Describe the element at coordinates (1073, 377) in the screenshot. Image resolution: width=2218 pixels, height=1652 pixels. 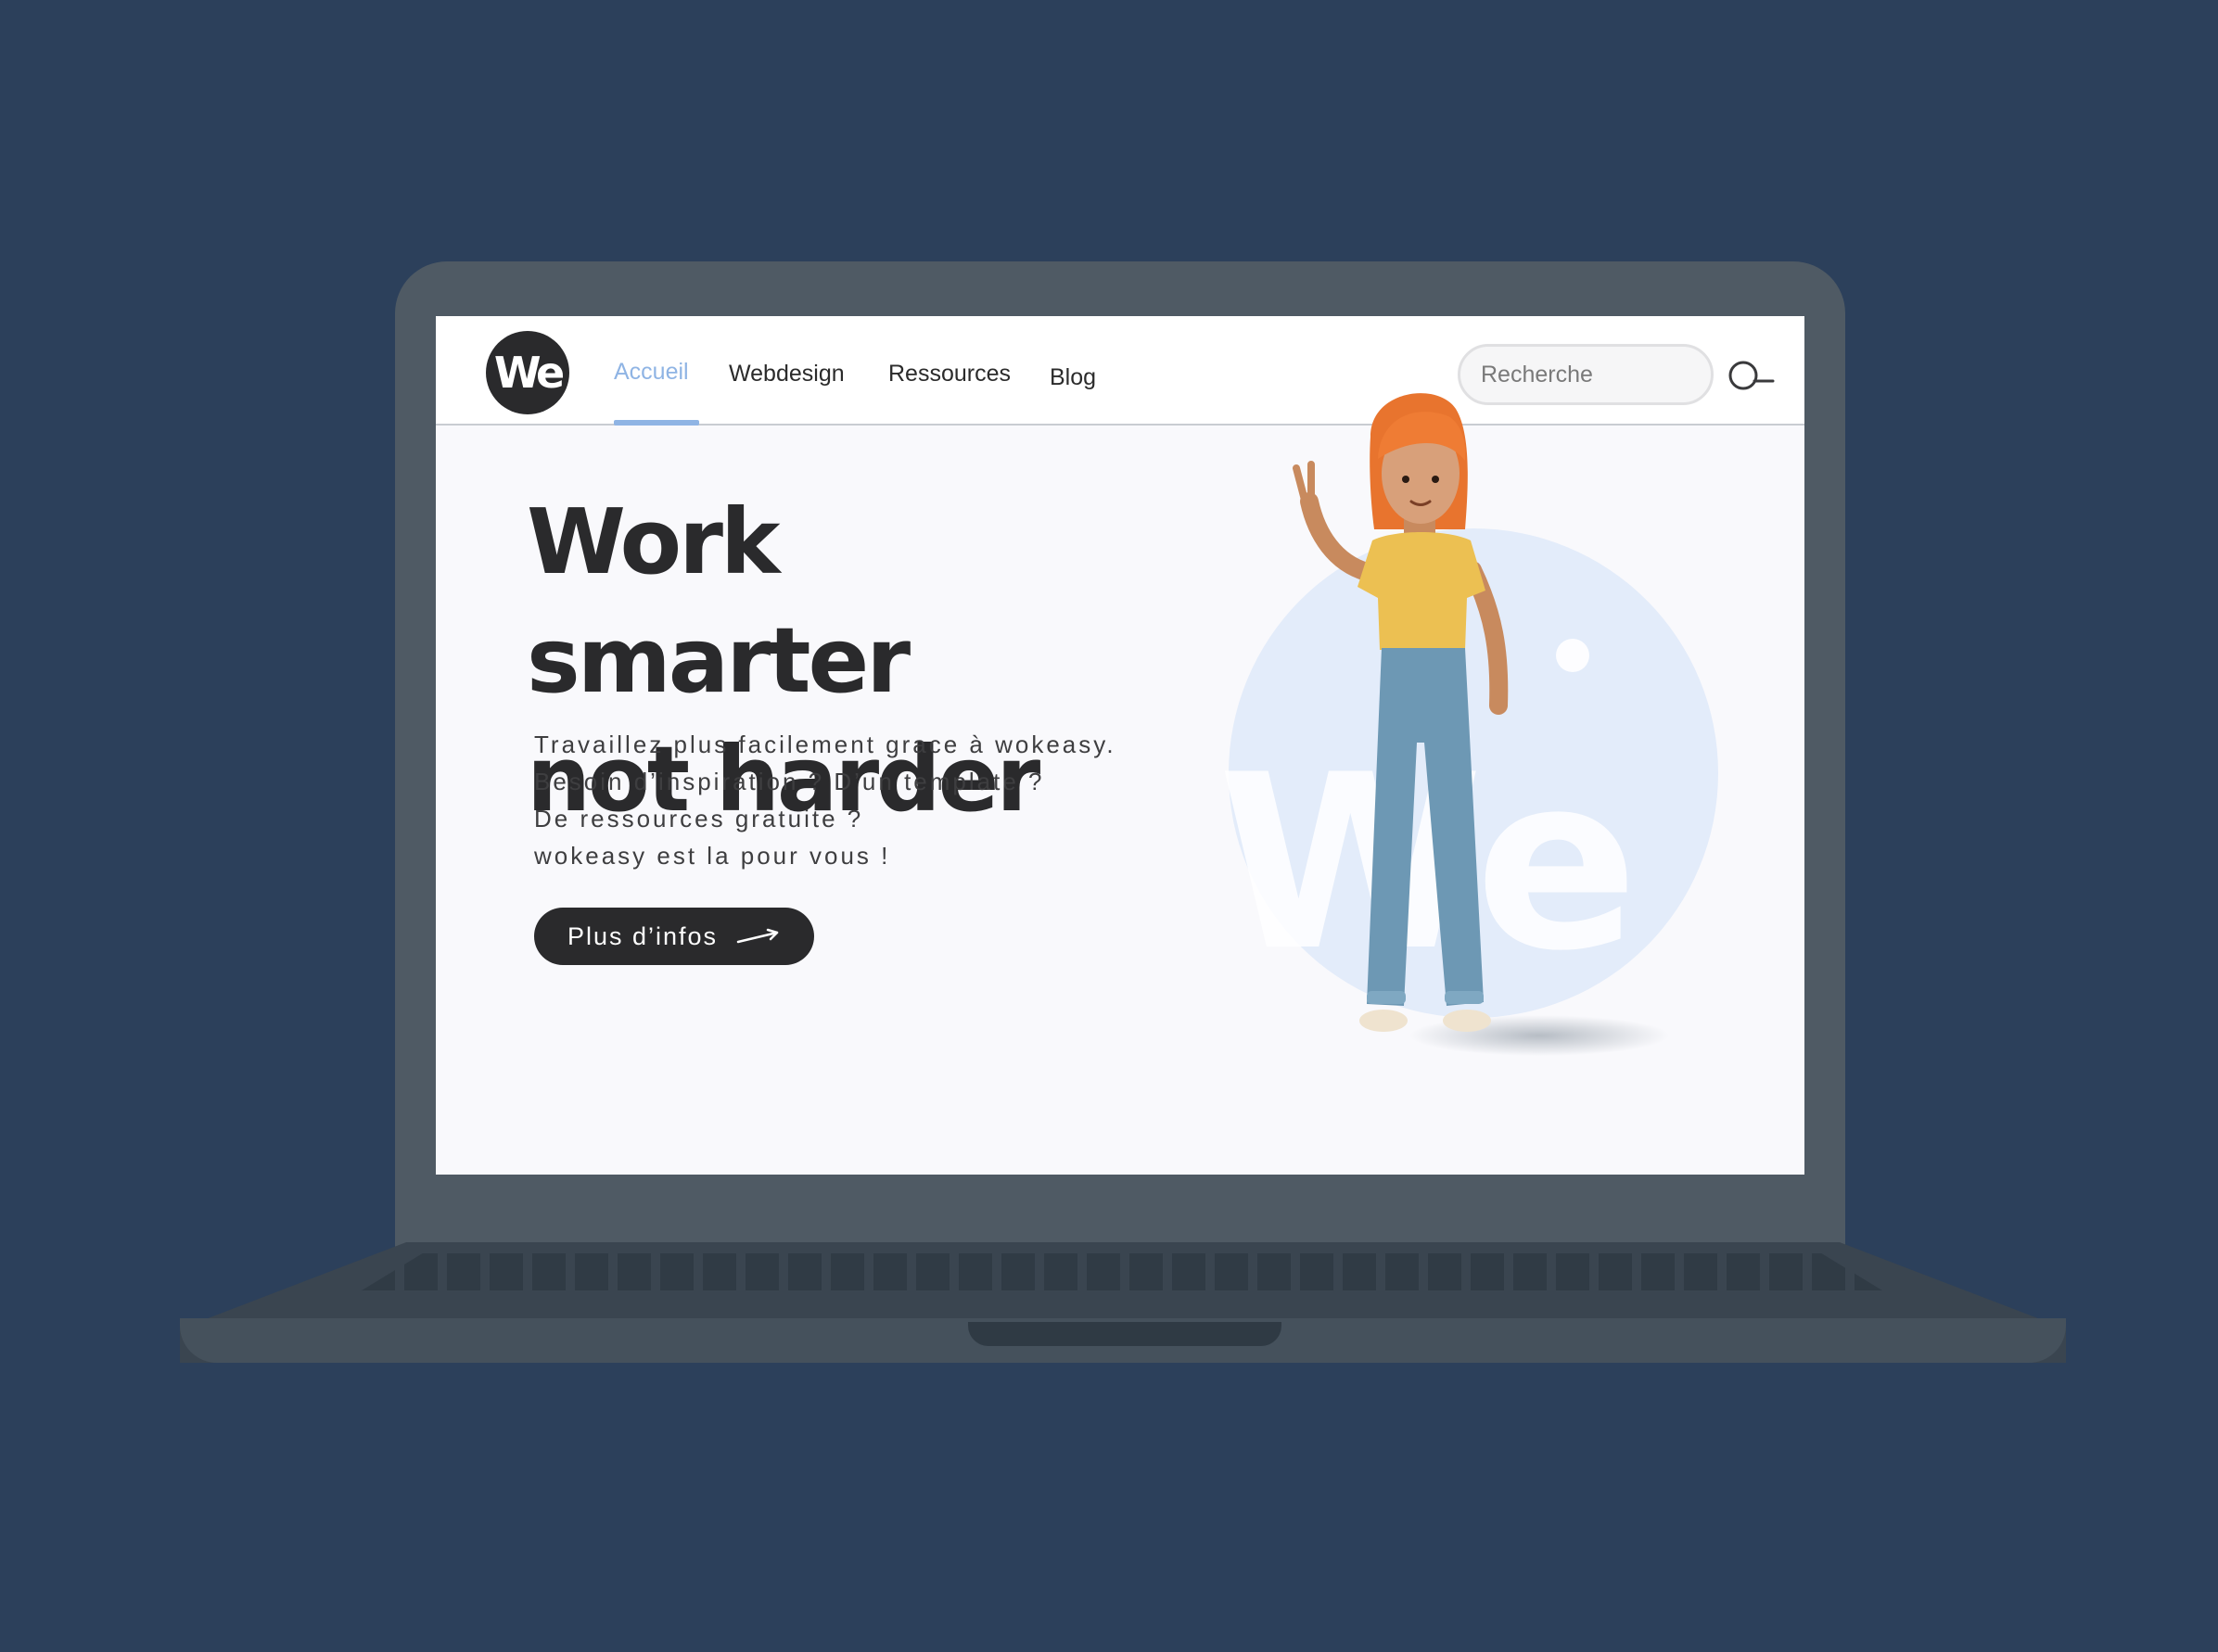
I see `nav-item-blog: Blog` at that location.